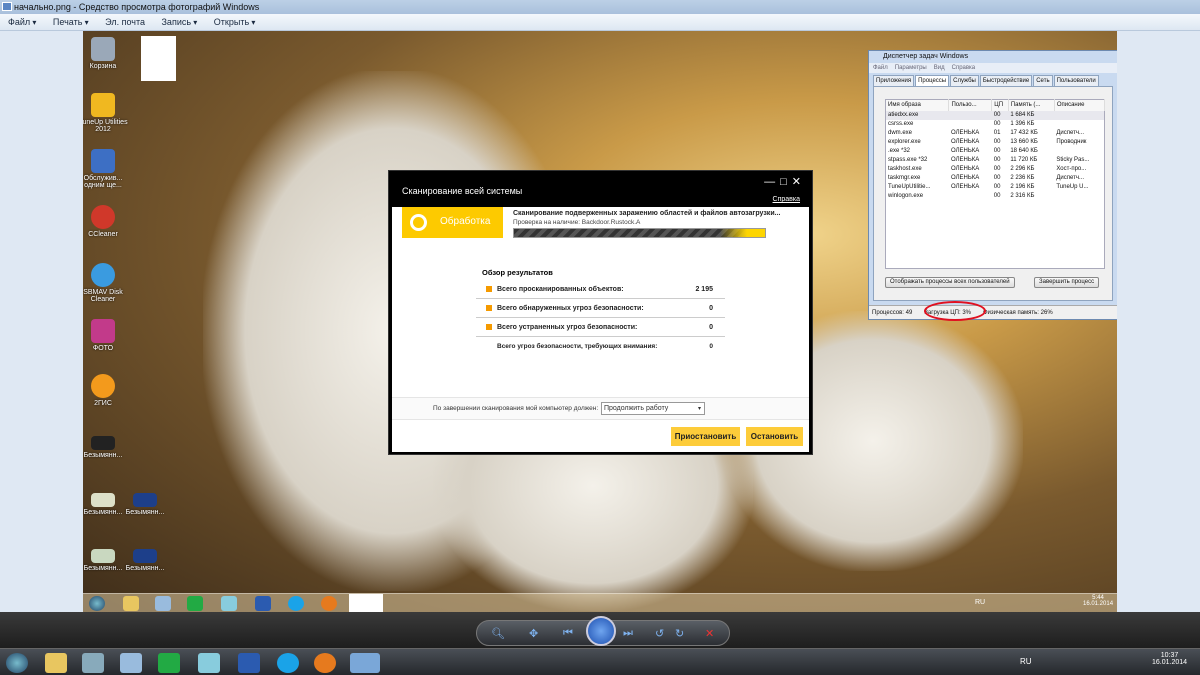  What do you see at coordinates (1017, 313) in the screenshot?
I see `memory-usage: Физическая память: 26%` at bounding box center [1017, 313].